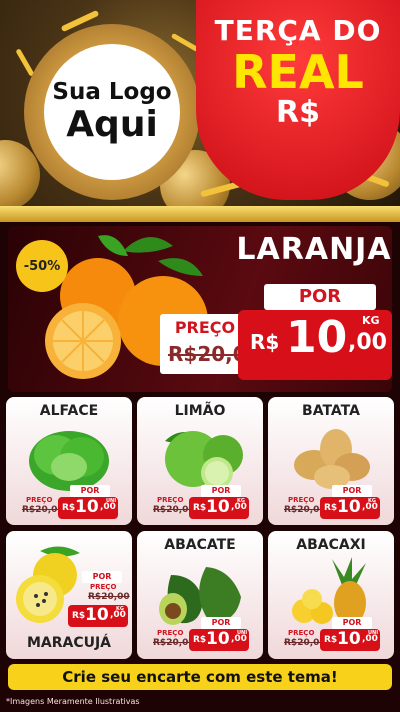  What do you see at coordinates (200, 411) in the screenshot?
I see `product-name: LIMÃO` at bounding box center [200, 411].